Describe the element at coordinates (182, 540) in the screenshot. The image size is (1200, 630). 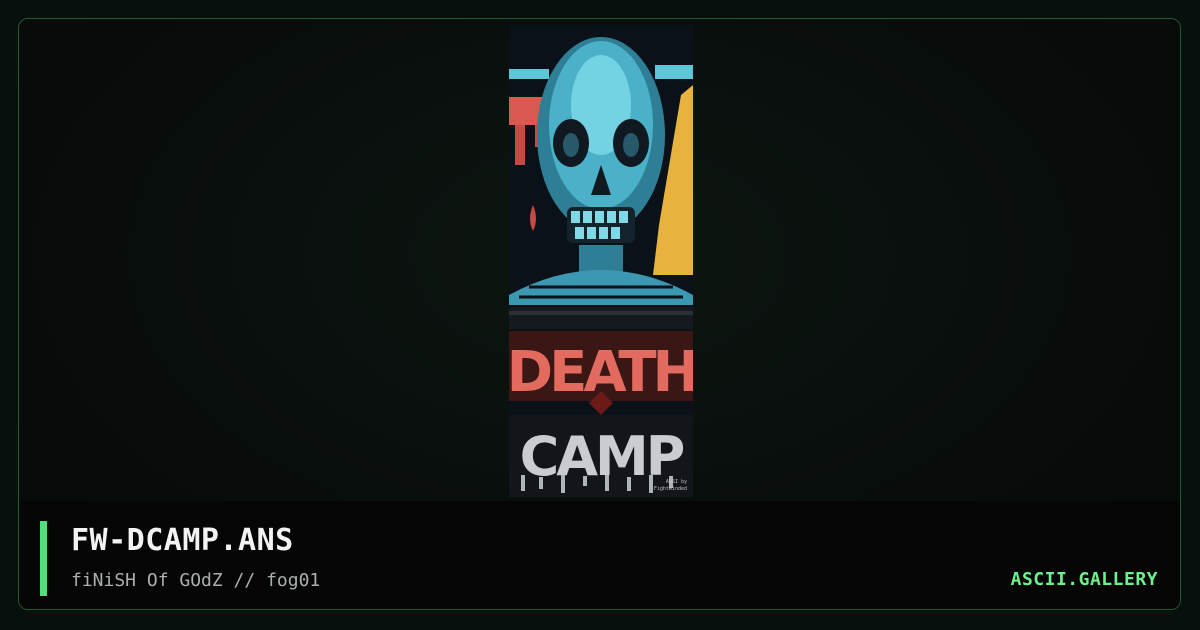
I see `file-title: FW-DCAMP.ANS` at that location.